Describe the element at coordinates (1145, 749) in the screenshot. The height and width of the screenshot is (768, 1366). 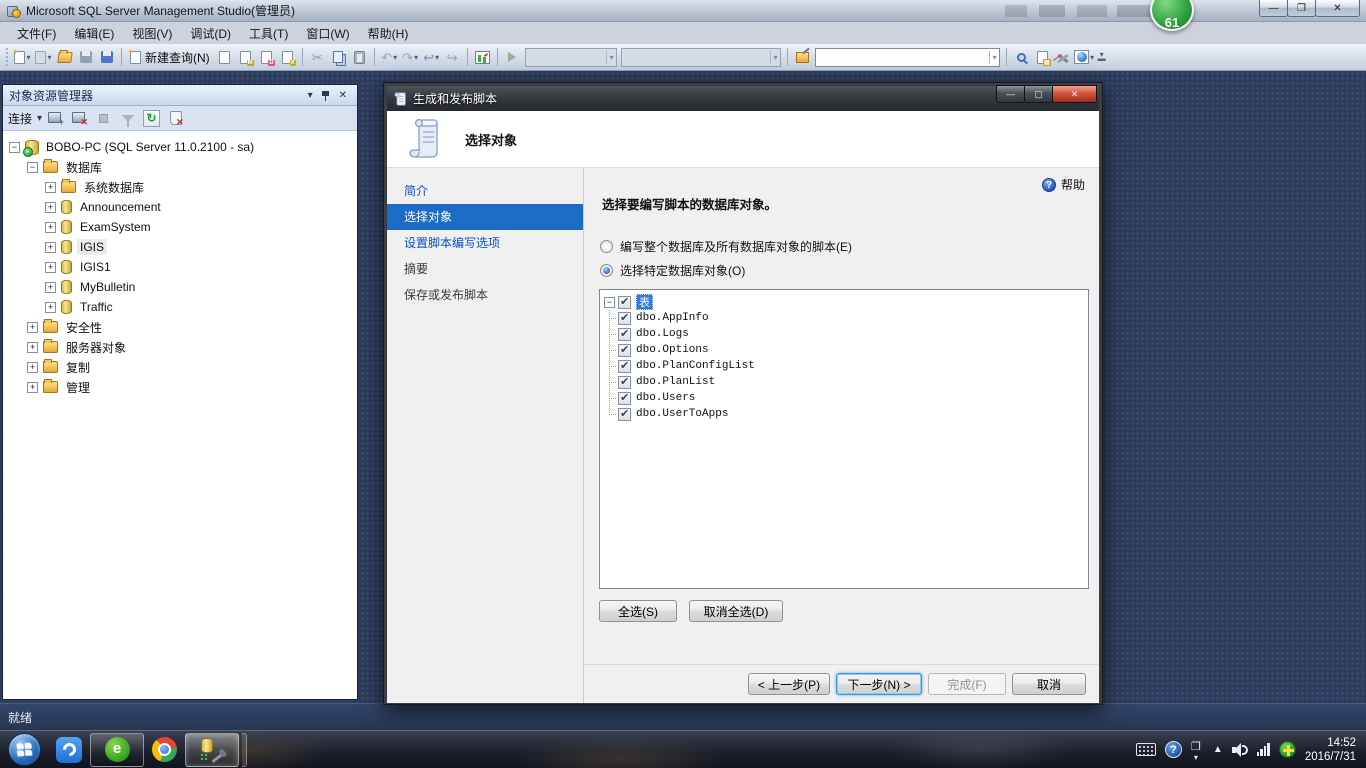
I see `input-method-icon` at that location.